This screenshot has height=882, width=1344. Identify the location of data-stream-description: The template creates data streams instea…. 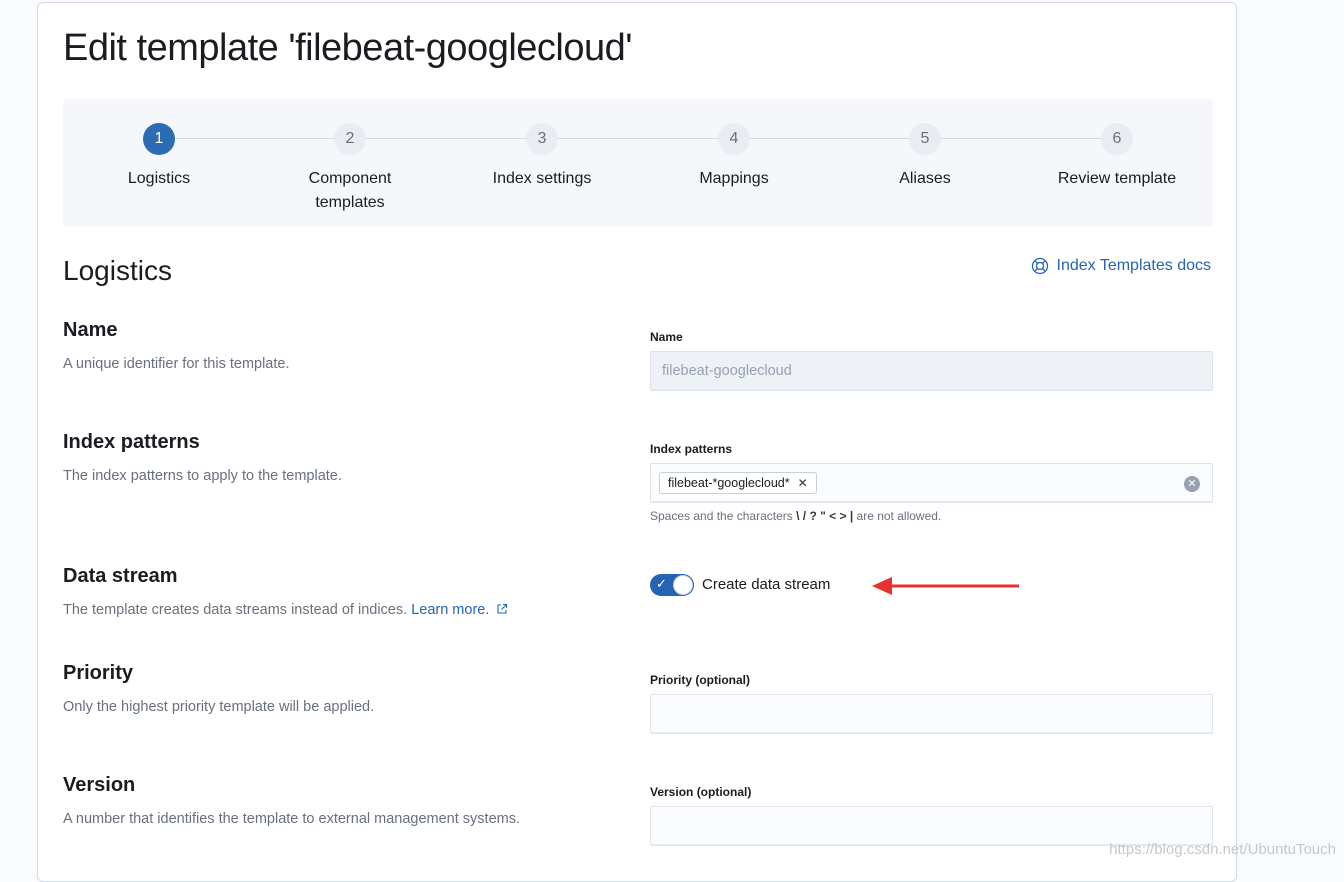
(285, 610).